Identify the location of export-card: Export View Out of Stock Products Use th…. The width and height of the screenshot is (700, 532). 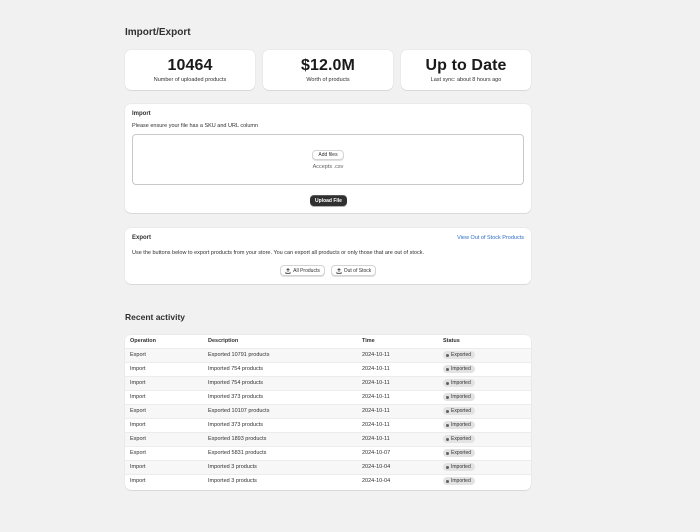
(328, 256).